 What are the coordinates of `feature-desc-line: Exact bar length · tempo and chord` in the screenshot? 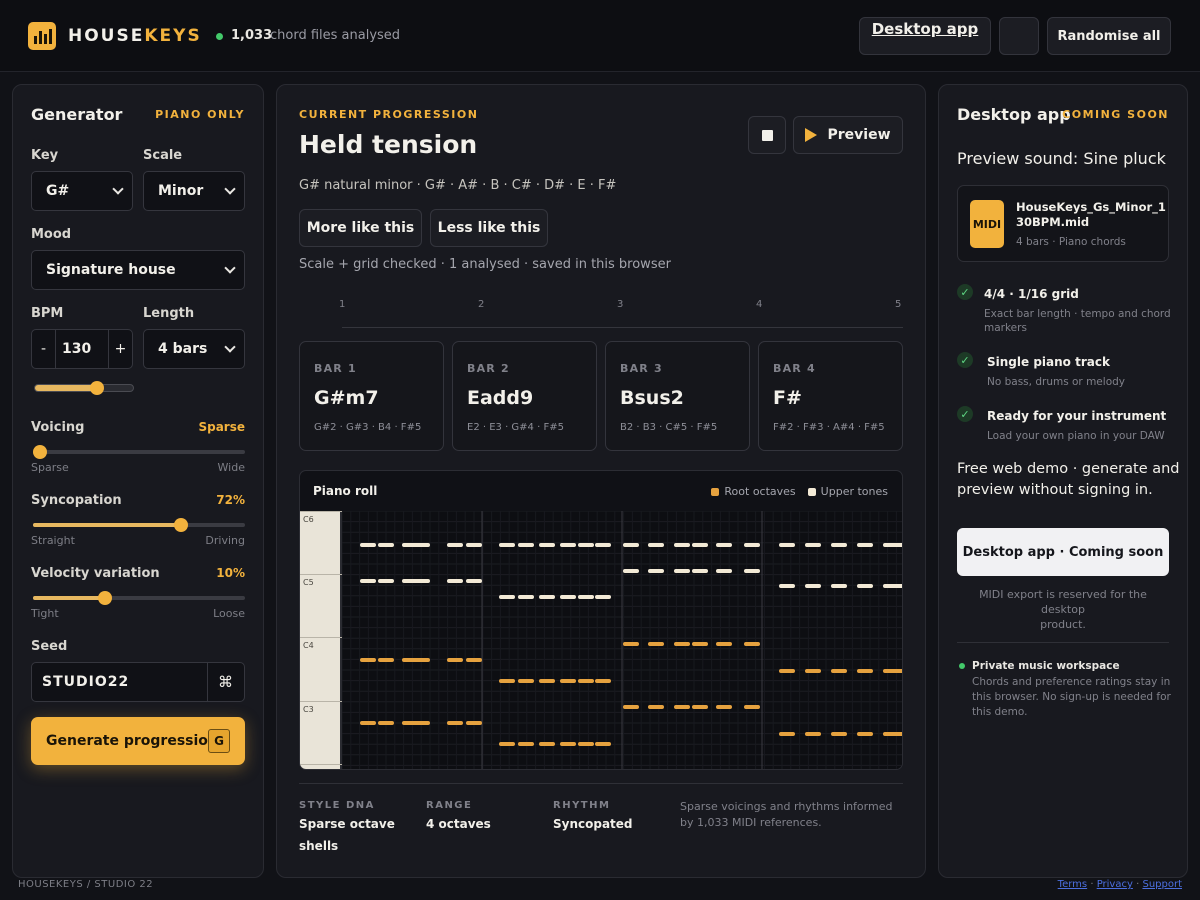 It's located at (1077, 314).